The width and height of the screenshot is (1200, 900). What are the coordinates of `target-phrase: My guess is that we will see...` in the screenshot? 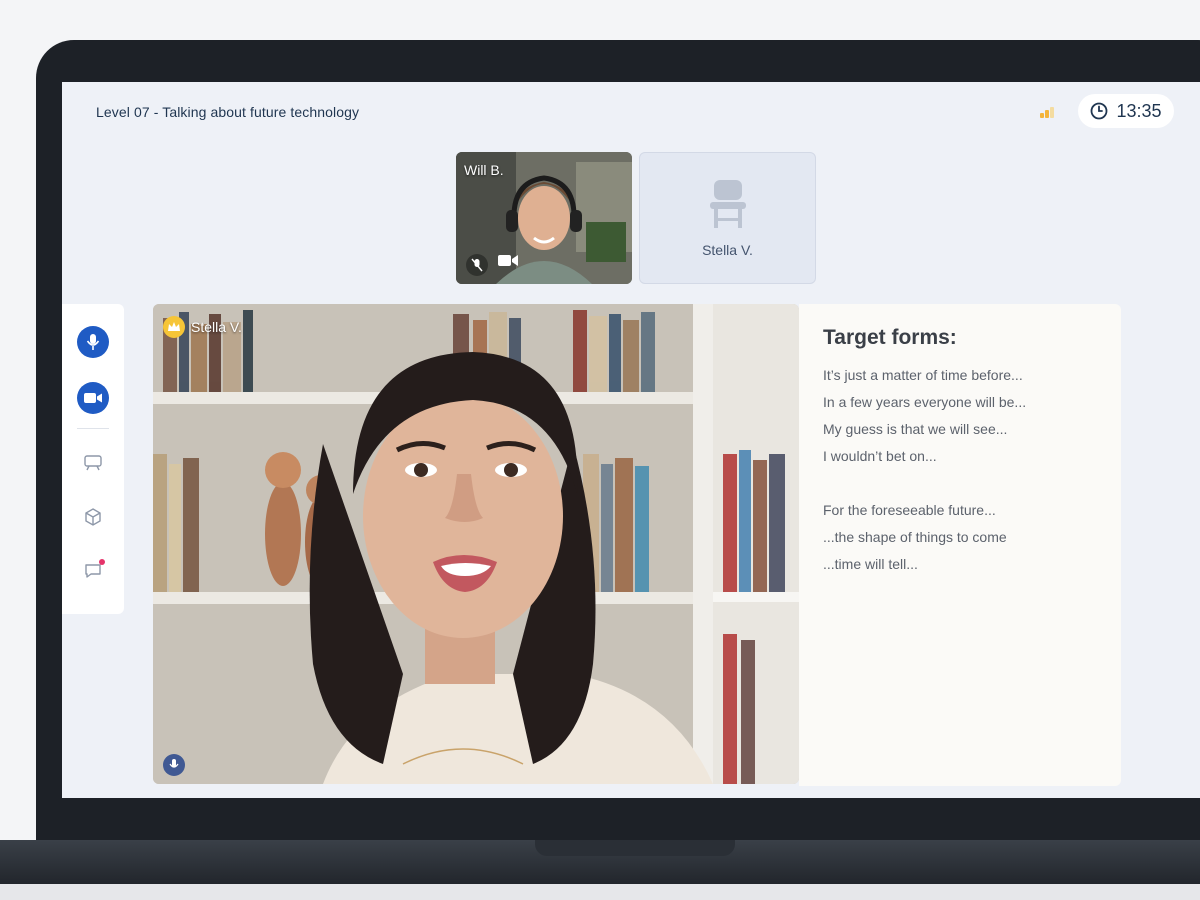 It's located at (915, 429).